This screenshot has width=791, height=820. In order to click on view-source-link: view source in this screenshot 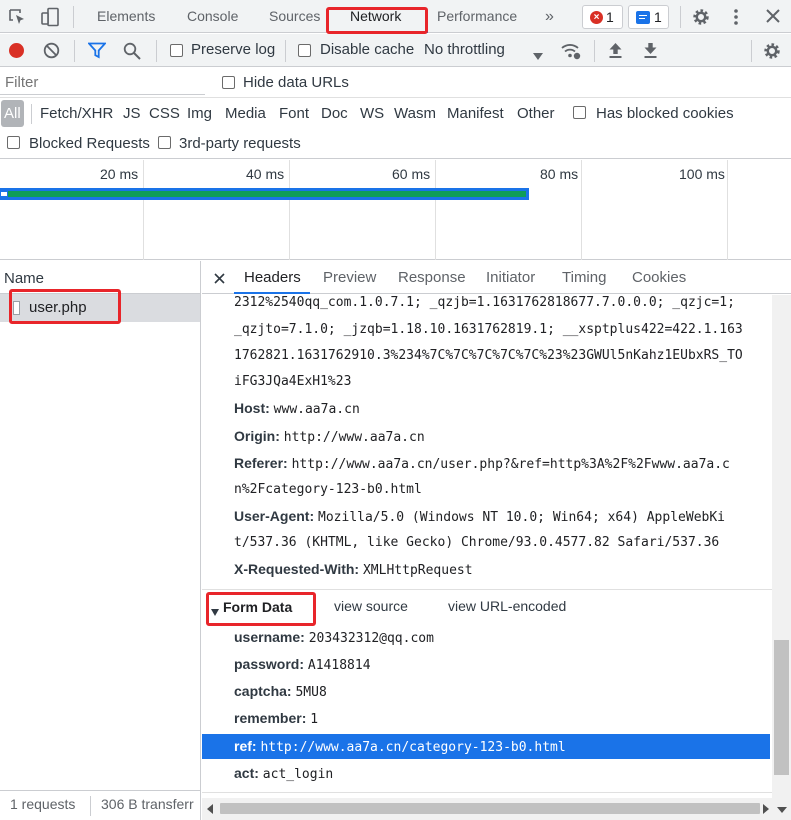, I will do `click(371, 606)`.